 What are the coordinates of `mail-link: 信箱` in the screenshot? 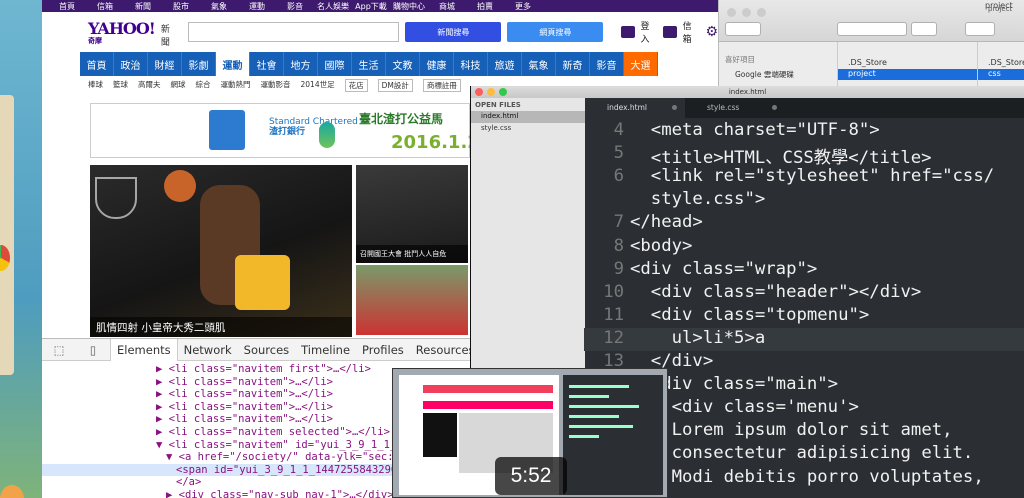 It's located at (691, 32).